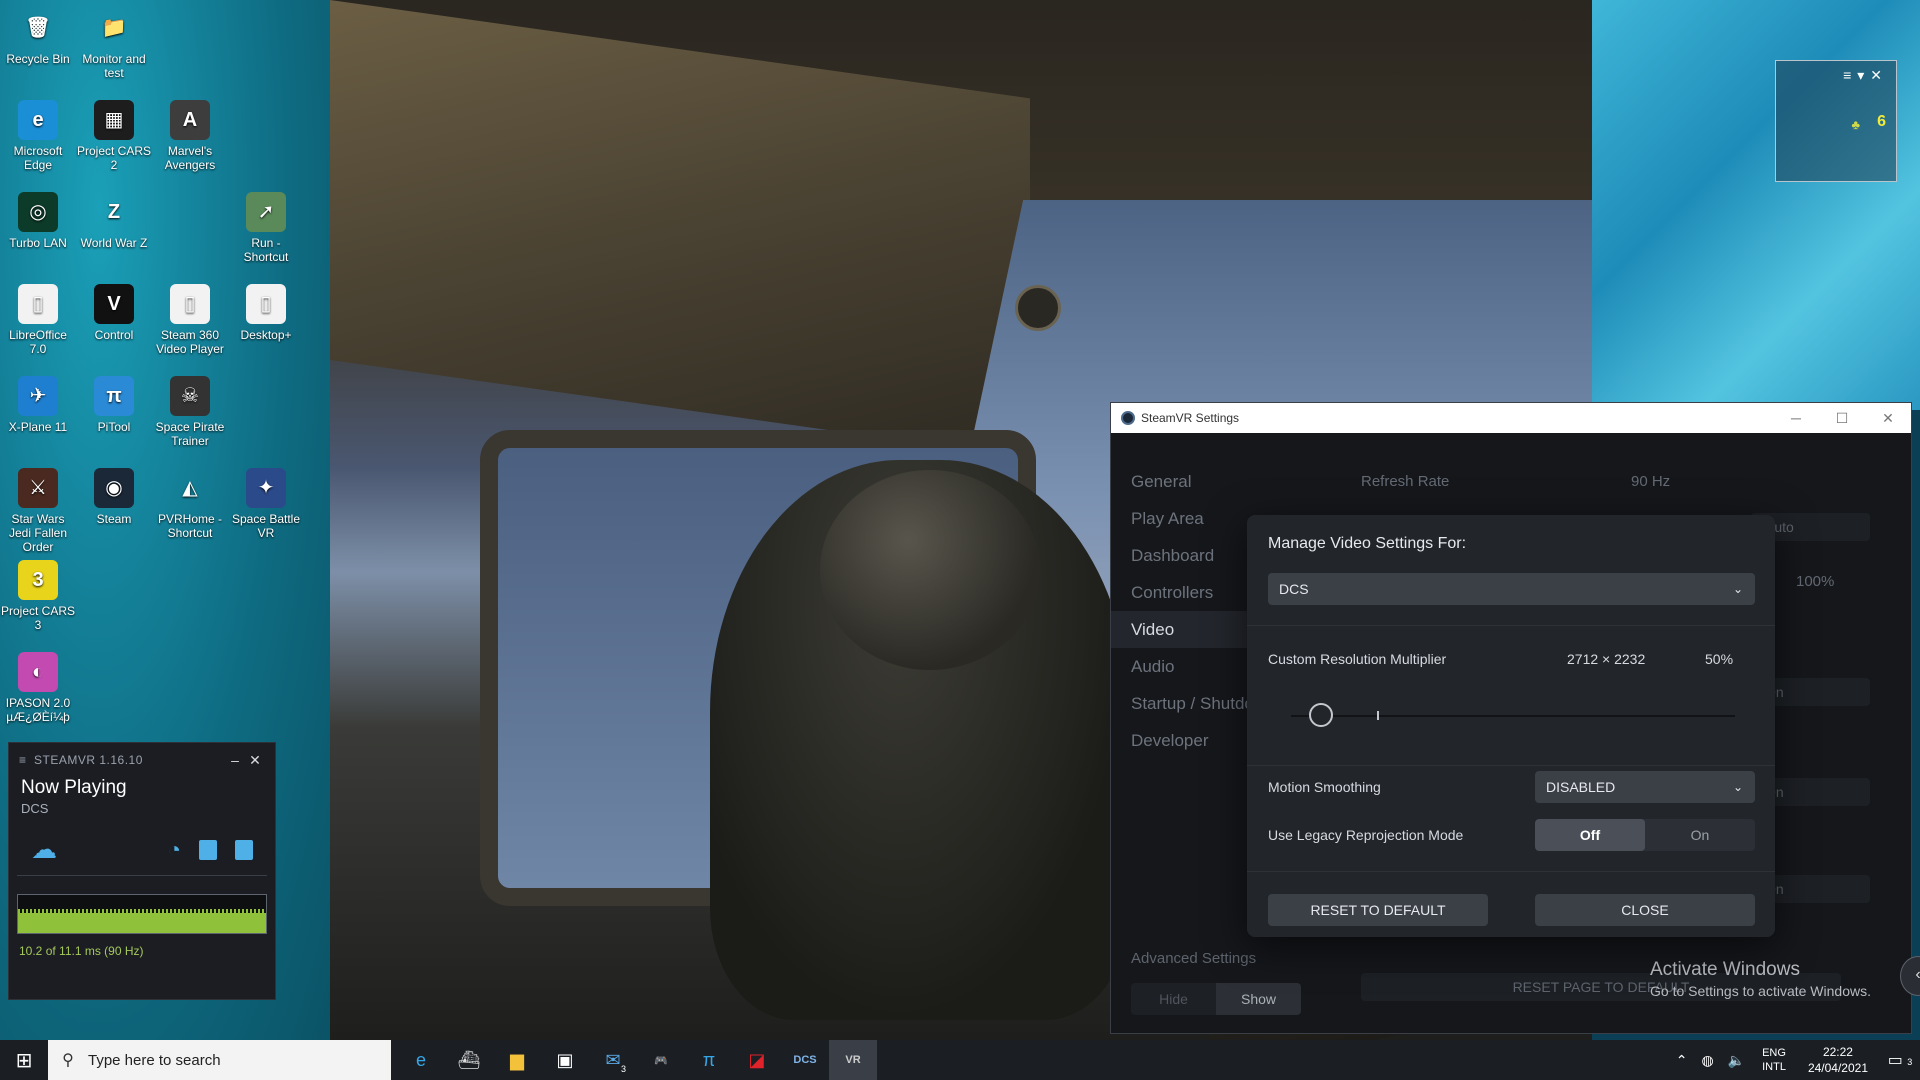 Image resolution: width=1920 pixels, height=1080 pixels. What do you see at coordinates (1645, 910) in the screenshot?
I see `close-button: CLOSE` at bounding box center [1645, 910].